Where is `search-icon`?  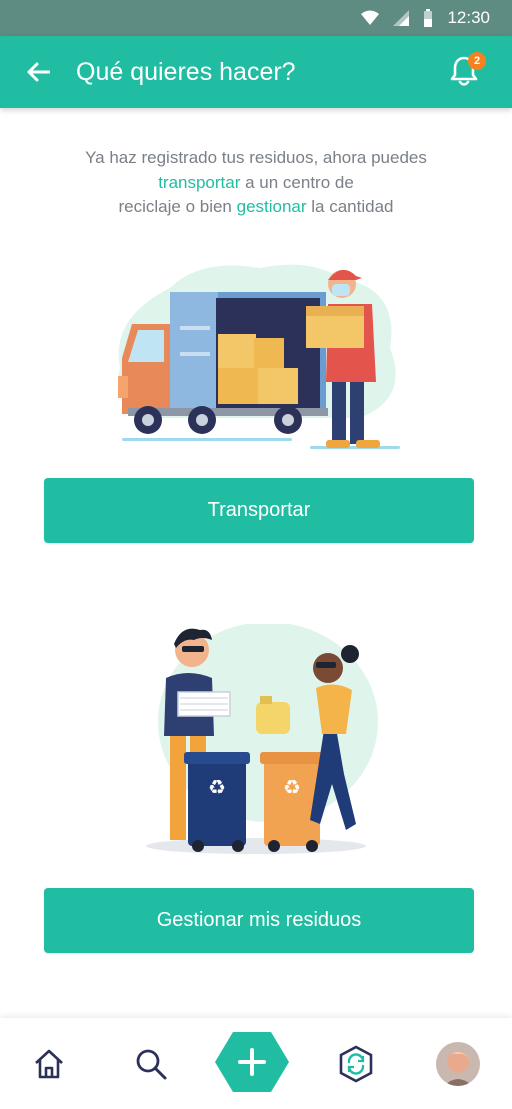 search-icon is located at coordinates (151, 1064).